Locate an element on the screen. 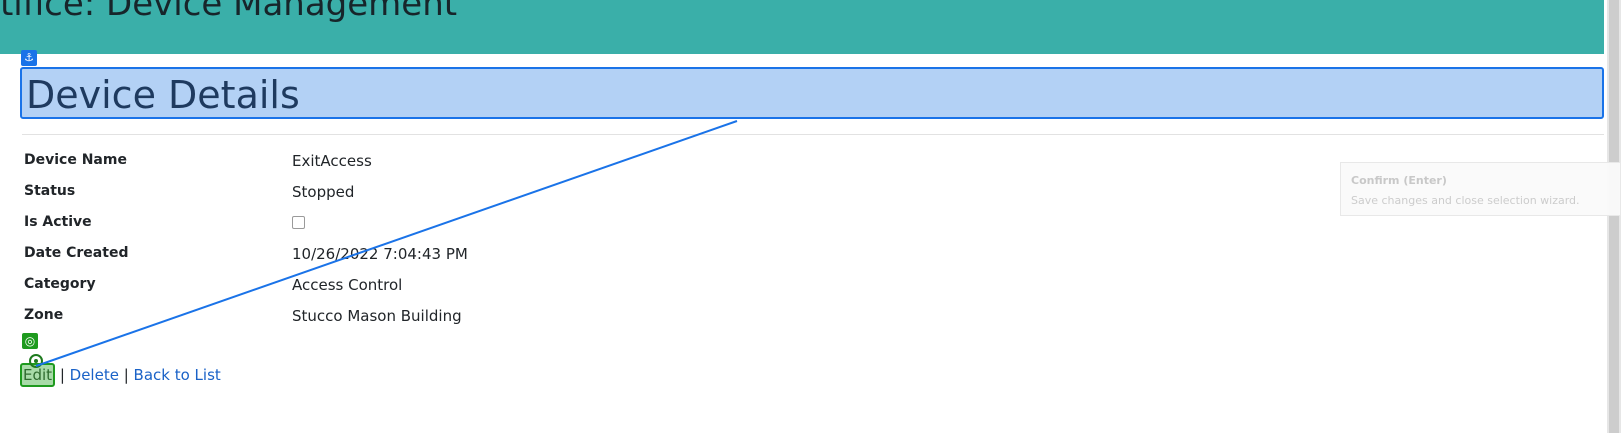 The image size is (1621, 433). detail-value: Stopped is located at coordinates (323, 192).